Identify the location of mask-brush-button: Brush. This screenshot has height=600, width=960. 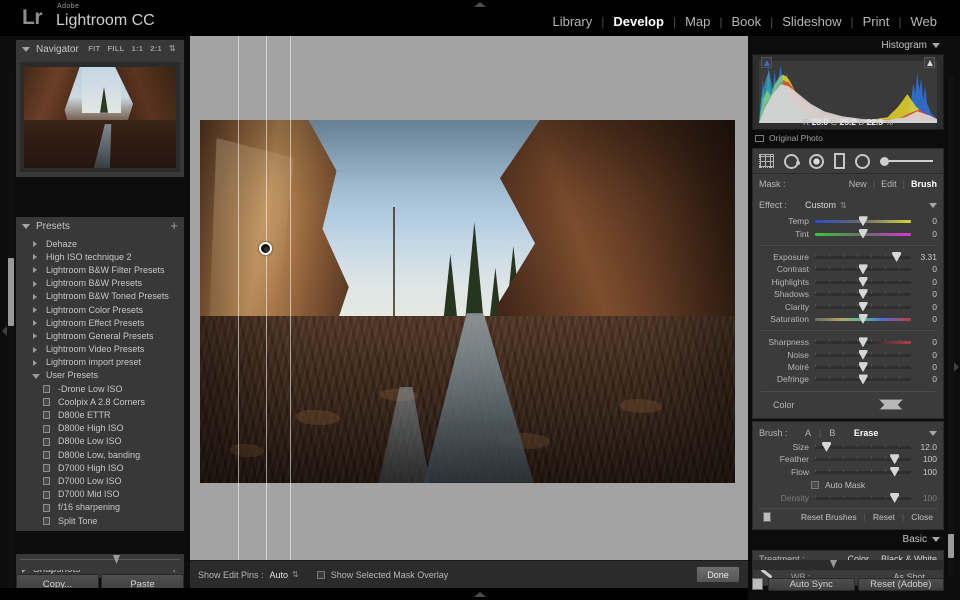
(924, 184).